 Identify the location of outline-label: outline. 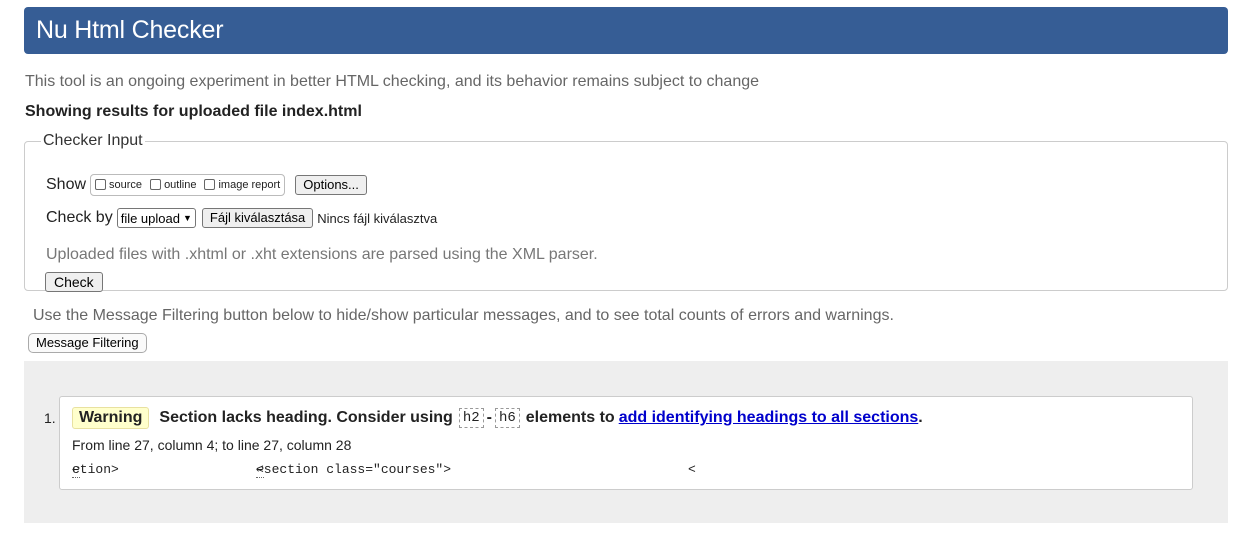
(180, 185).